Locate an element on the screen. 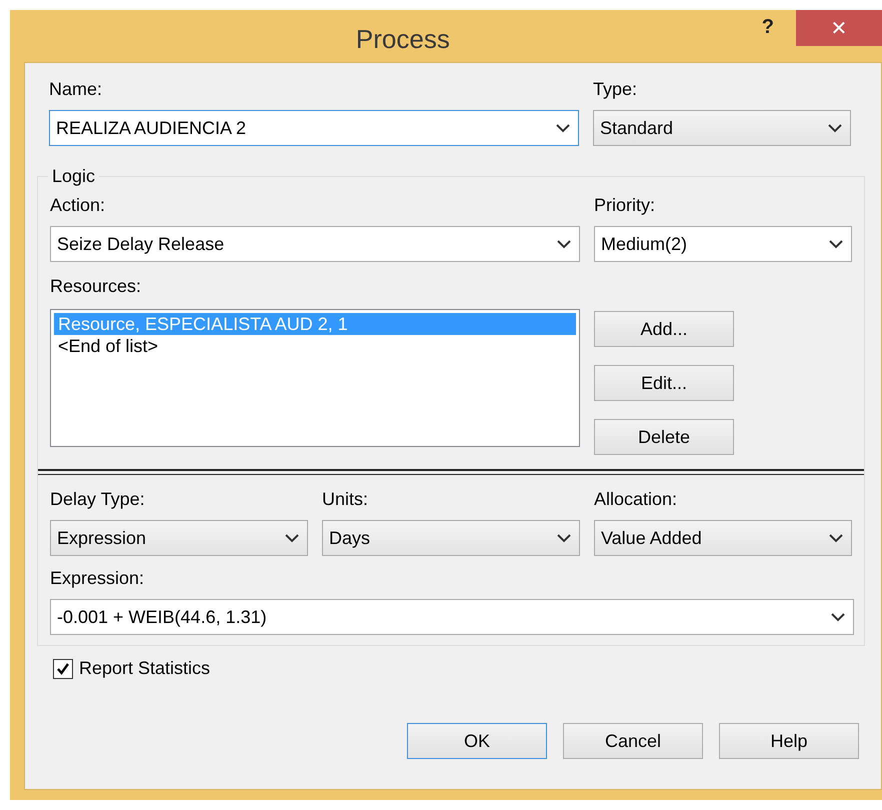  units-dropdown: Days is located at coordinates (451, 538).